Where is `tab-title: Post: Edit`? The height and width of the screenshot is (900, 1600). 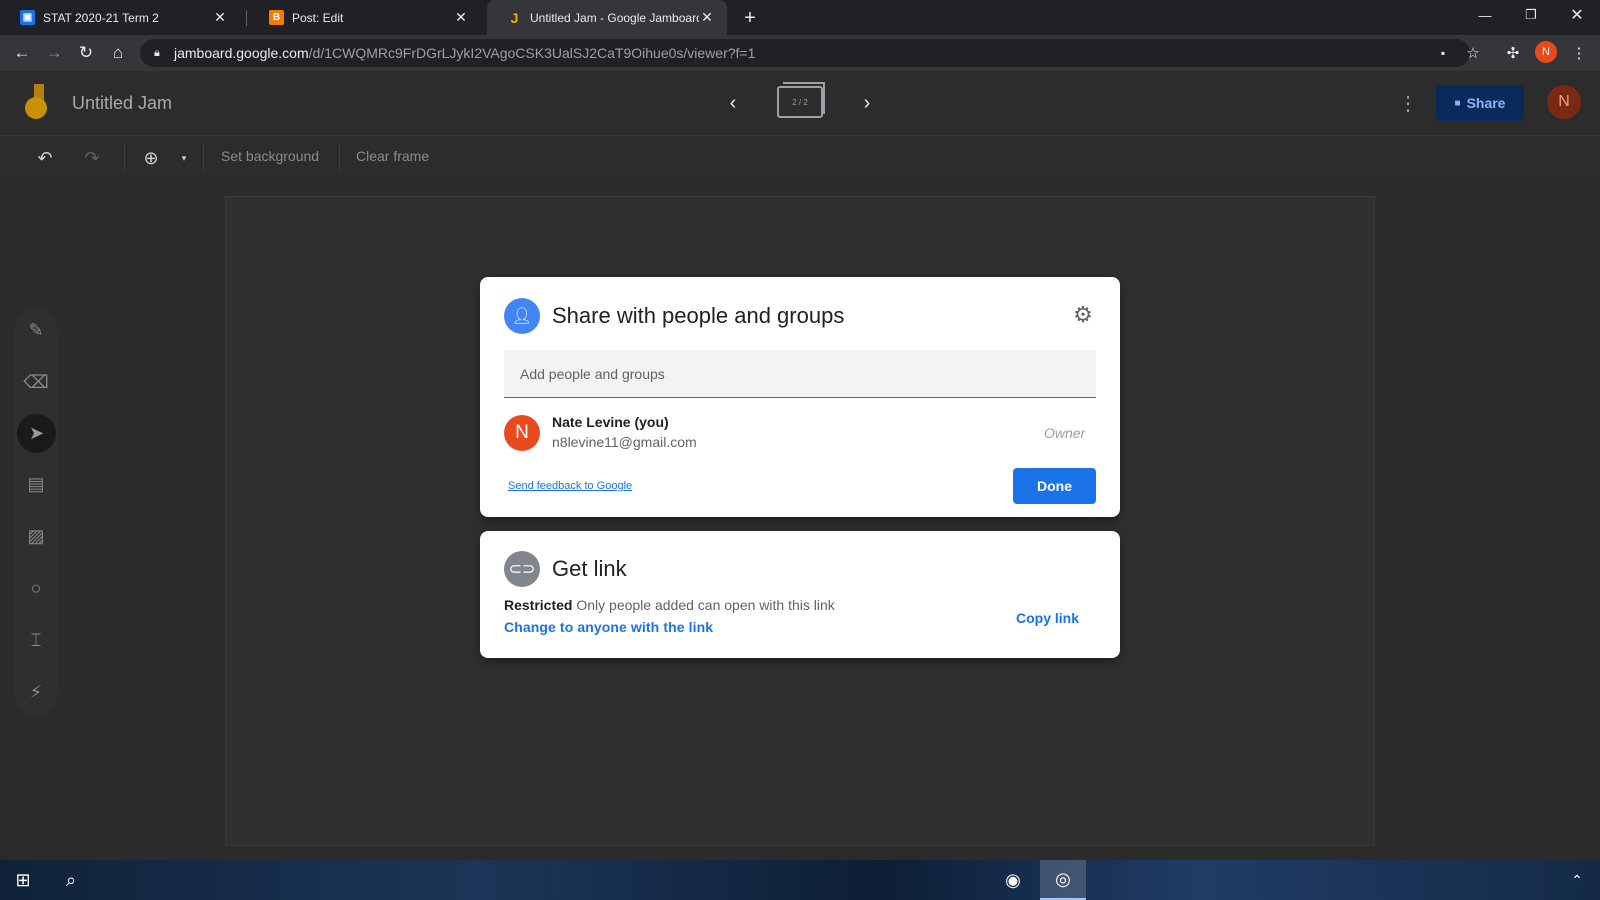 tab-title: Post: Edit is located at coordinates (318, 17).